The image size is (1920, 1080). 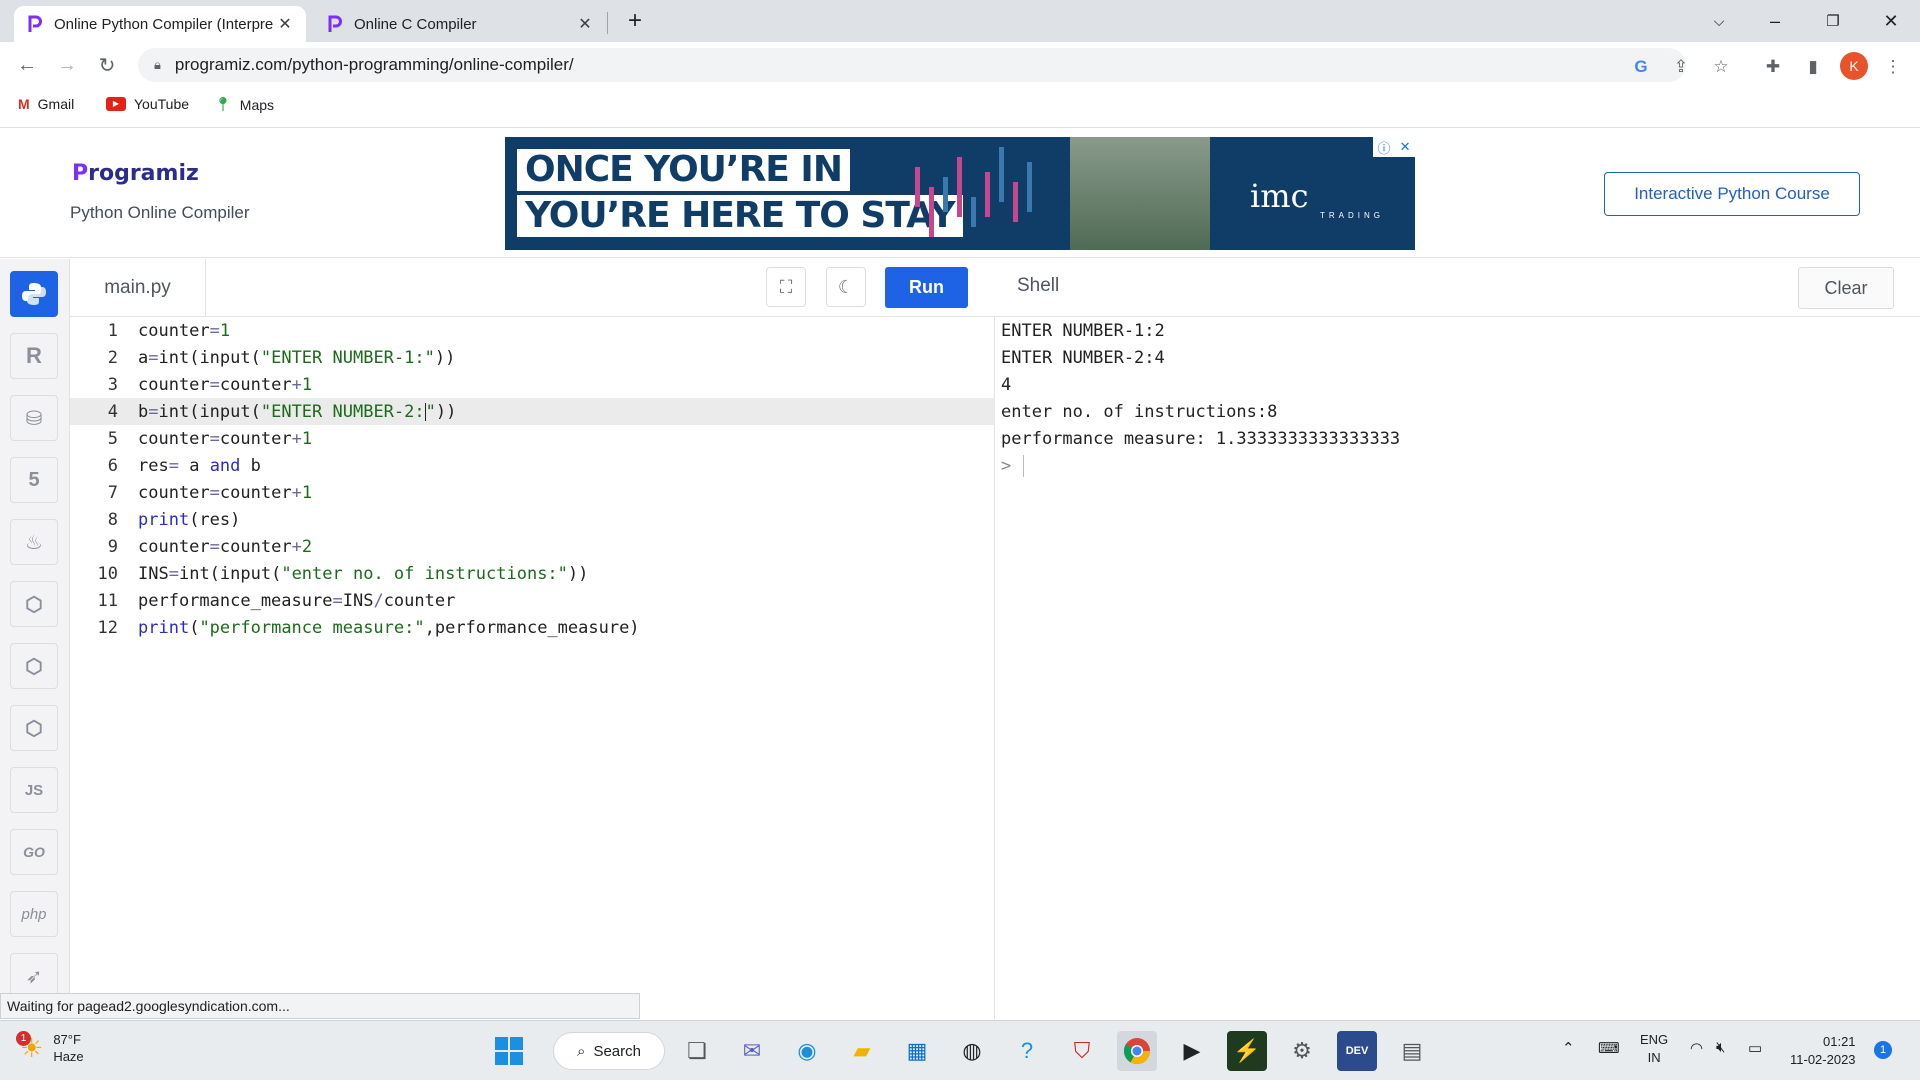 What do you see at coordinates (1137, 1051) in the screenshot?
I see `chrome-icon` at bounding box center [1137, 1051].